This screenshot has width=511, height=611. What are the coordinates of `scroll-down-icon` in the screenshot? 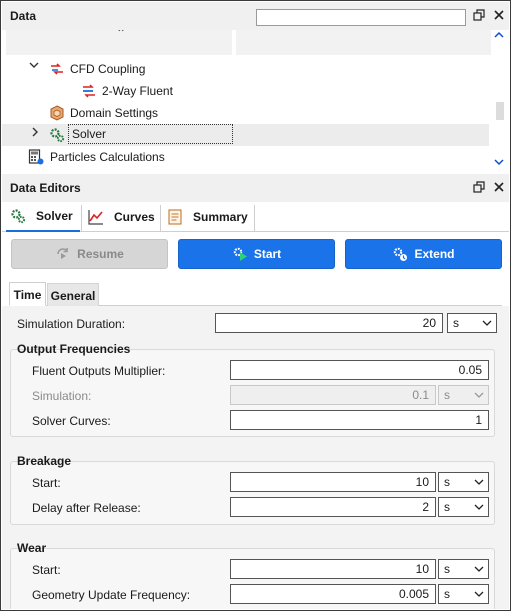 It's located at (499, 163).